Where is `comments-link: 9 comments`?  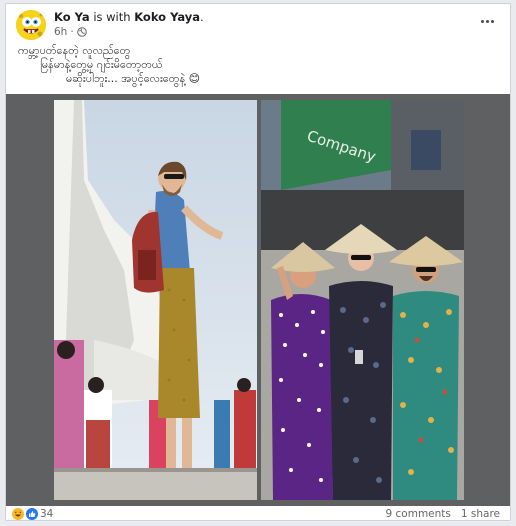
comments-link: 9 comments is located at coordinates (418, 514).